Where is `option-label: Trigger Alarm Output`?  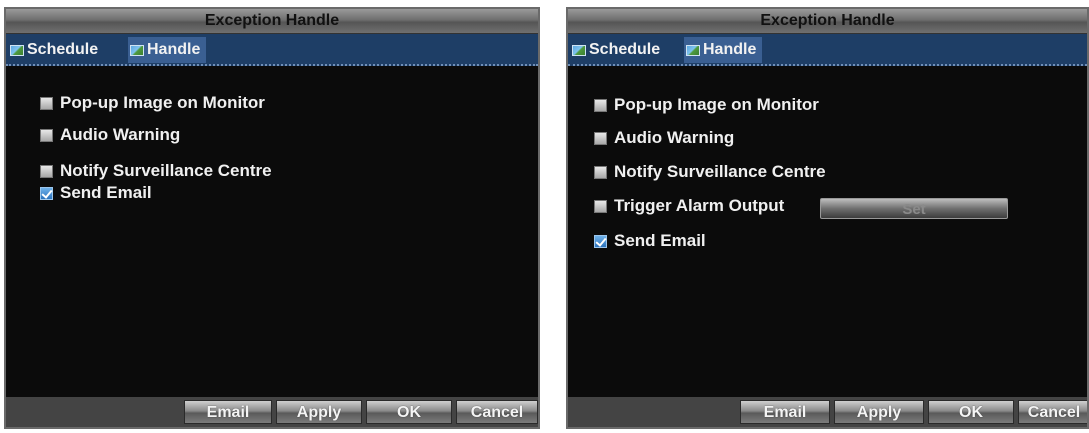
option-label: Trigger Alarm Output is located at coordinates (699, 205).